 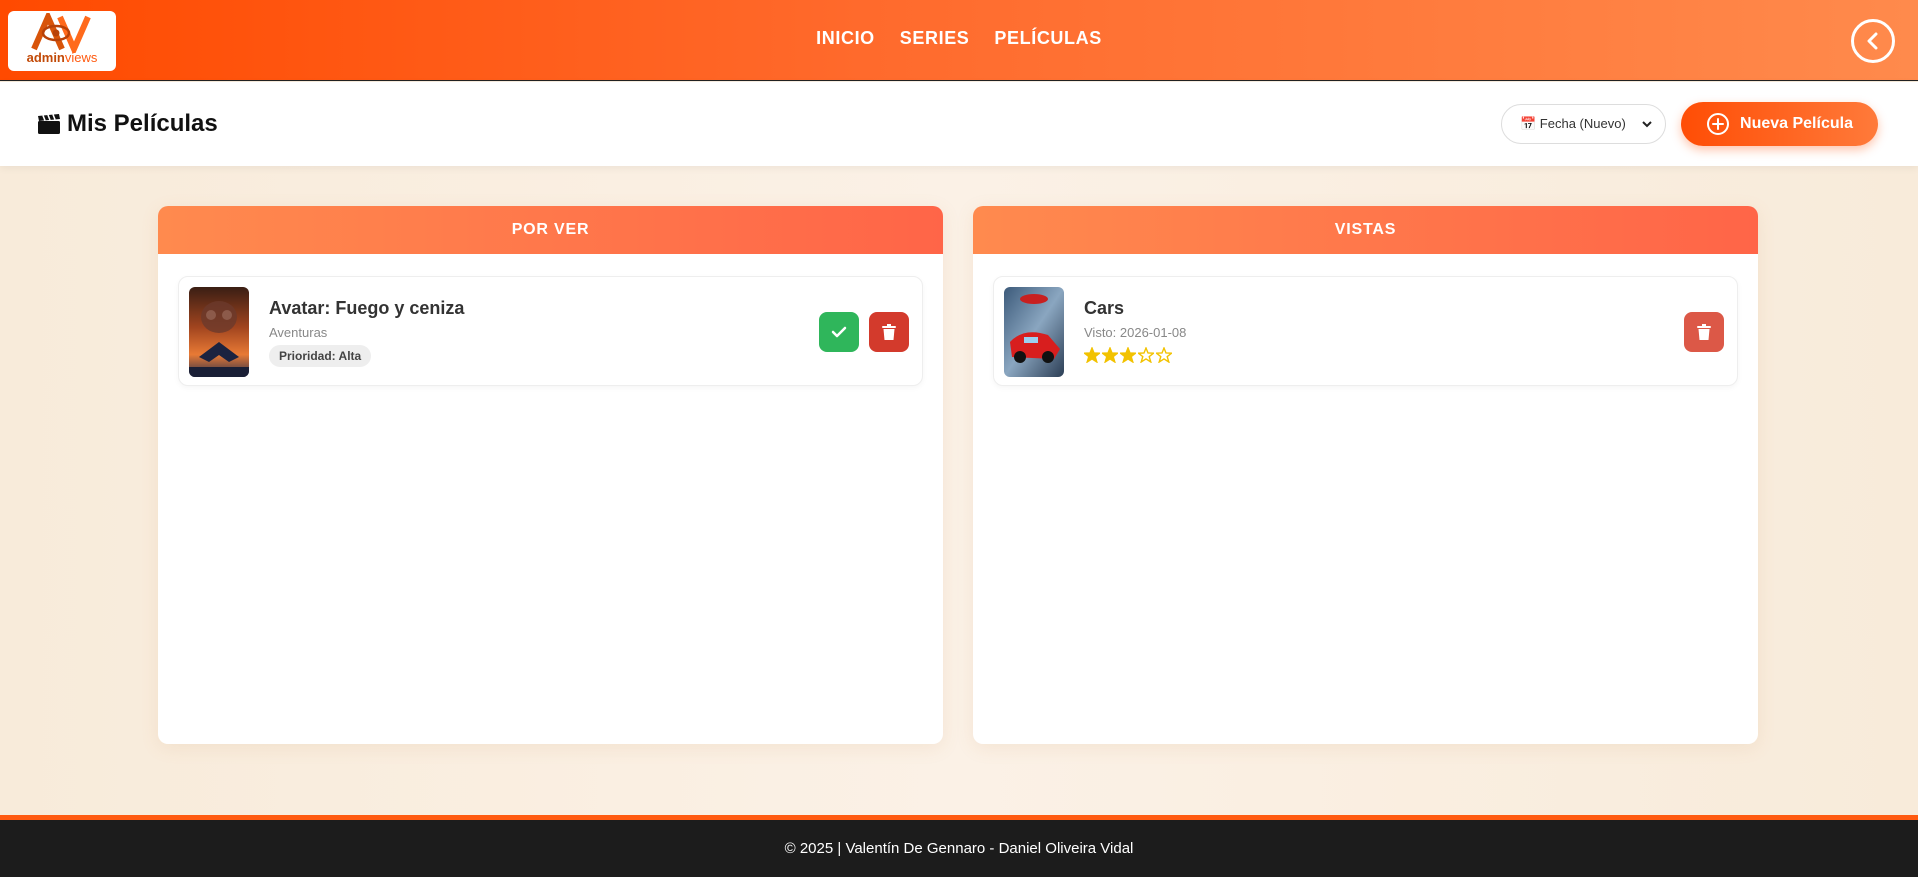 I want to click on nav-series: SERIES, so click(x=935, y=38).